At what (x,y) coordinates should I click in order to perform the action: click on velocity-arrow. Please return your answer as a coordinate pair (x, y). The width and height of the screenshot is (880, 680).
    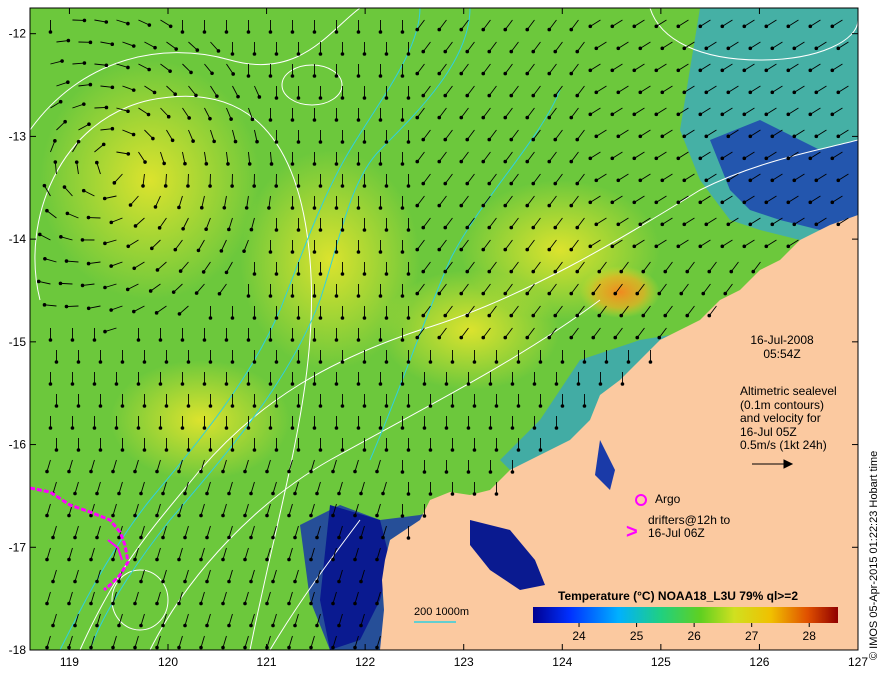
    Looking at the image, I should click on (188, 180).